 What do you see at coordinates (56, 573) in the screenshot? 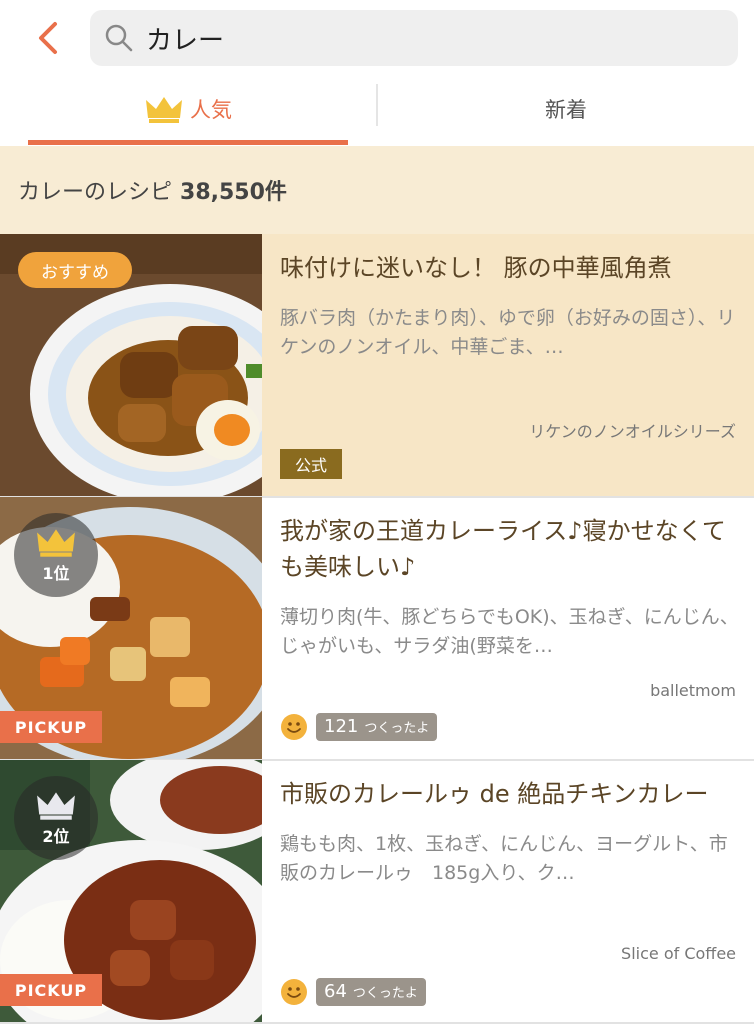
I see `rank-label: 1位` at bounding box center [56, 573].